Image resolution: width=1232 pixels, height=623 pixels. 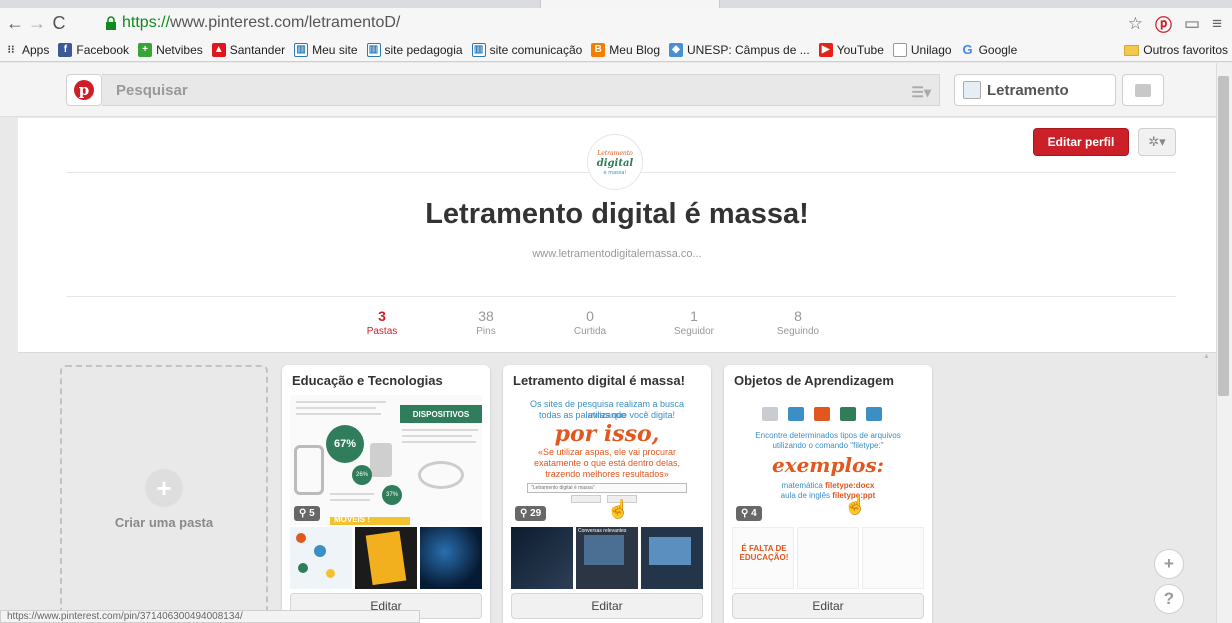 What do you see at coordinates (526, 49) in the screenshot?
I see `bookmark-site-comunicacao: ▥ site comunicação` at bounding box center [526, 49].